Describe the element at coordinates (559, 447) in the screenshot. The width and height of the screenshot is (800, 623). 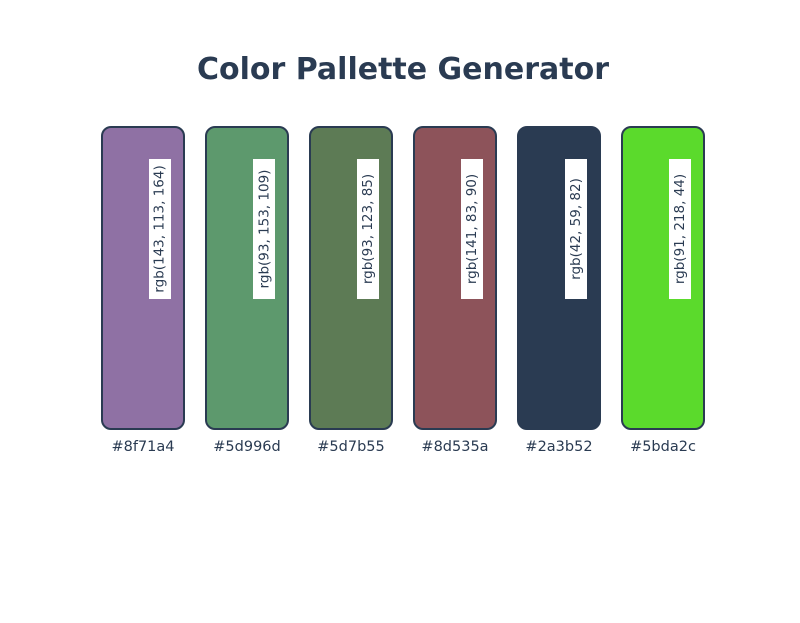
I see `hex-value: #2a3b52` at that location.